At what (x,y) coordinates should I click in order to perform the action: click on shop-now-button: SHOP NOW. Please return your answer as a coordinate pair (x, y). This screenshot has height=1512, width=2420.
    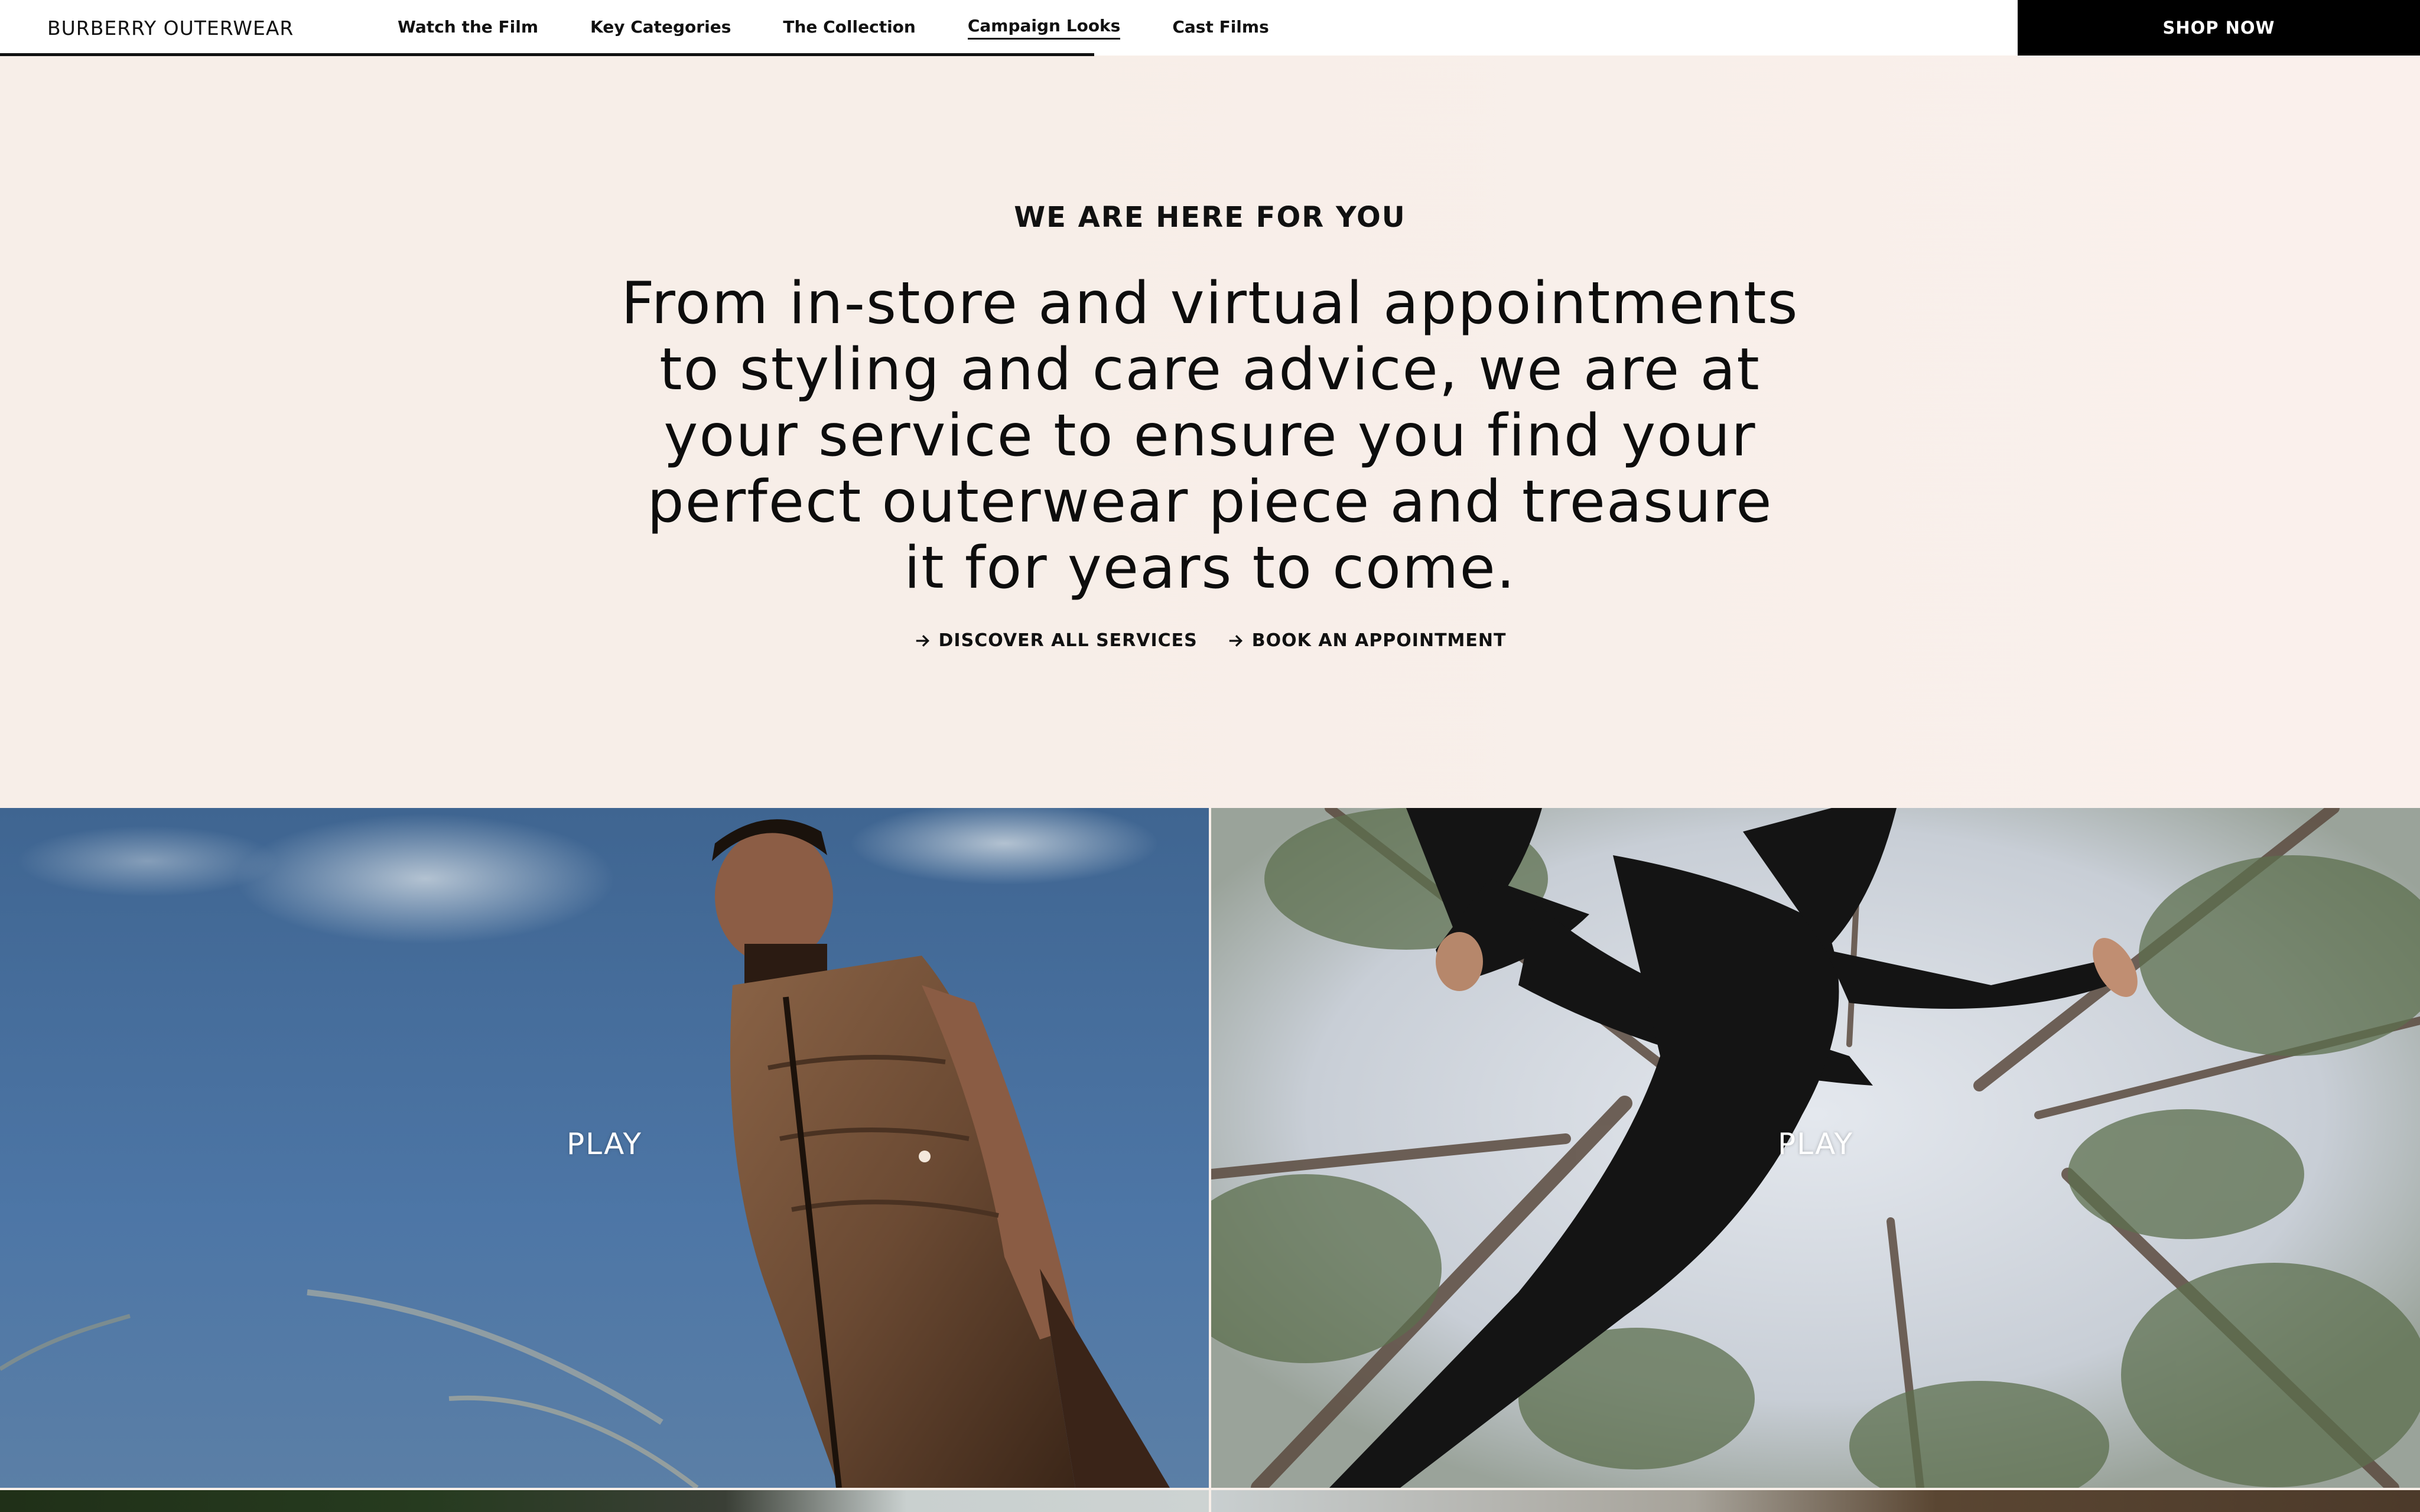
    Looking at the image, I should click on (2219, 28).